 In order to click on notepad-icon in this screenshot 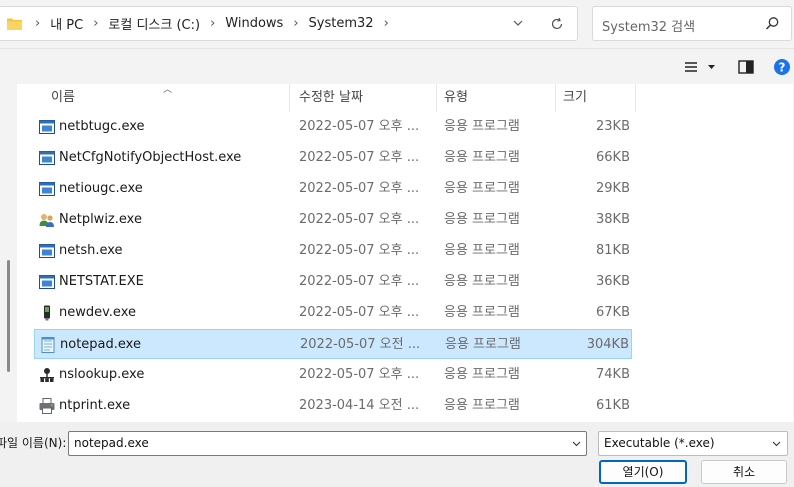, I will do `click(48, 345)`.